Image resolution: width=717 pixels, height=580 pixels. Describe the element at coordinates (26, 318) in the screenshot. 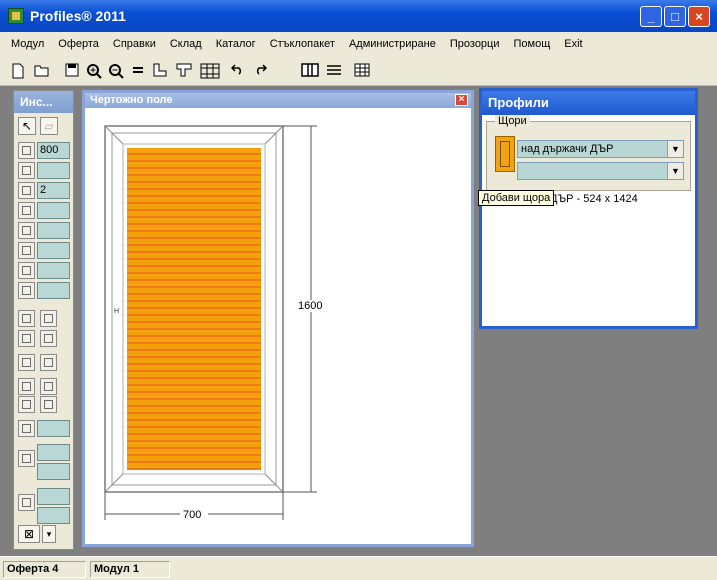

I see `sash-left-icon` at that location.